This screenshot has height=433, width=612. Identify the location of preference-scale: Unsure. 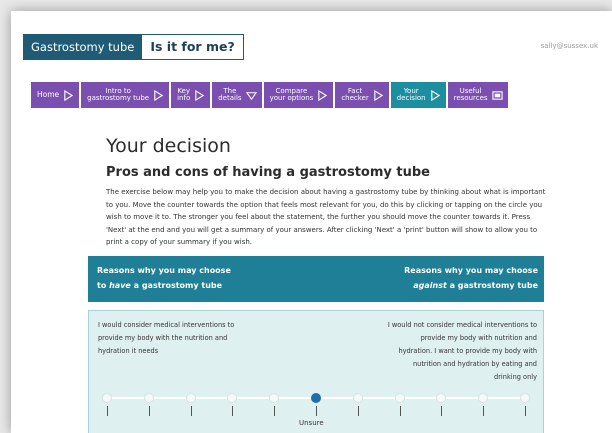
(317, 409).